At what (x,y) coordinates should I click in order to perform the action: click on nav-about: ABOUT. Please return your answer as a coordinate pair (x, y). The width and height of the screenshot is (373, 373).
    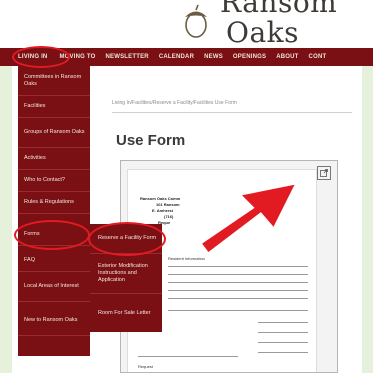
    Looking at the image, I should click on (287, 57).